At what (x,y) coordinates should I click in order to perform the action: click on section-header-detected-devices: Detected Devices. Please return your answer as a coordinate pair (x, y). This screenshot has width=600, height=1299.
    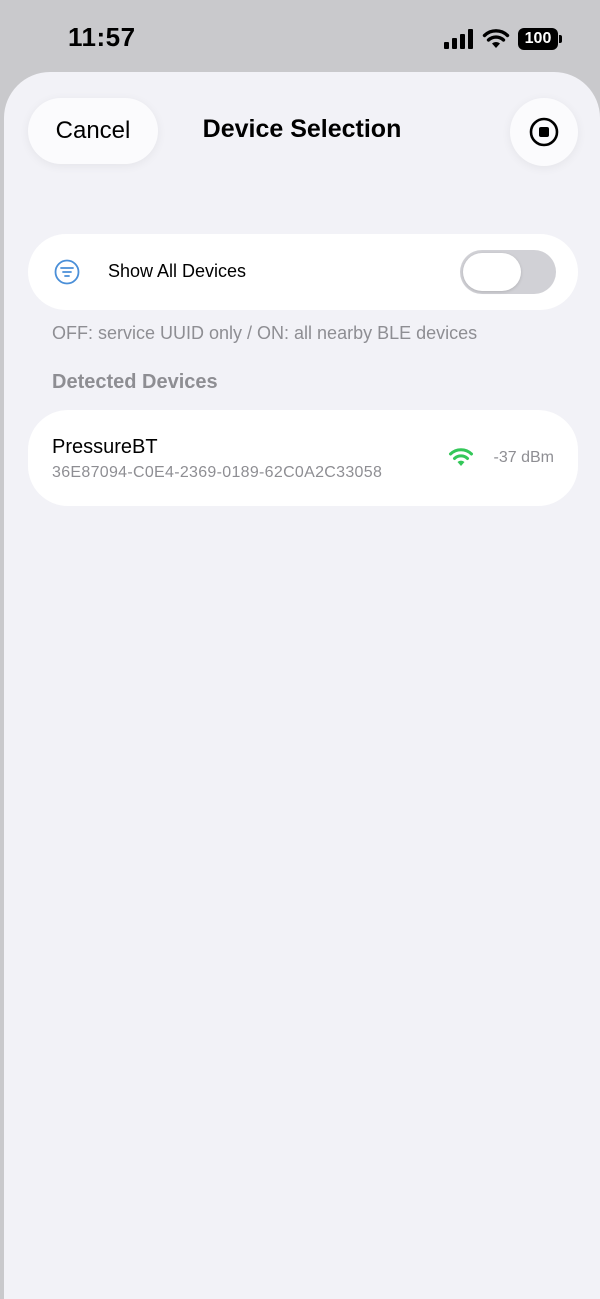
    Looking at the image, I should click on (135, 382).